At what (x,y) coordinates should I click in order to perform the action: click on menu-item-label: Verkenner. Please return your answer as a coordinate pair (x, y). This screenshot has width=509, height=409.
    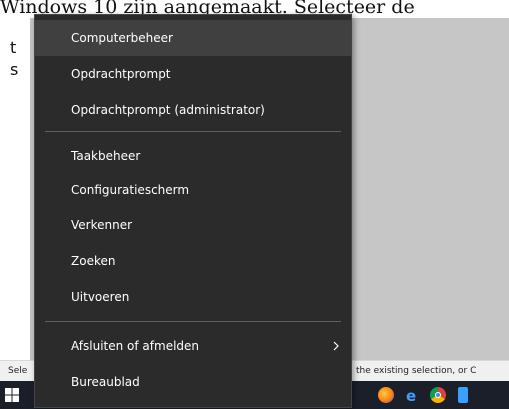
    Looking at the image, I should click on (102, 225).